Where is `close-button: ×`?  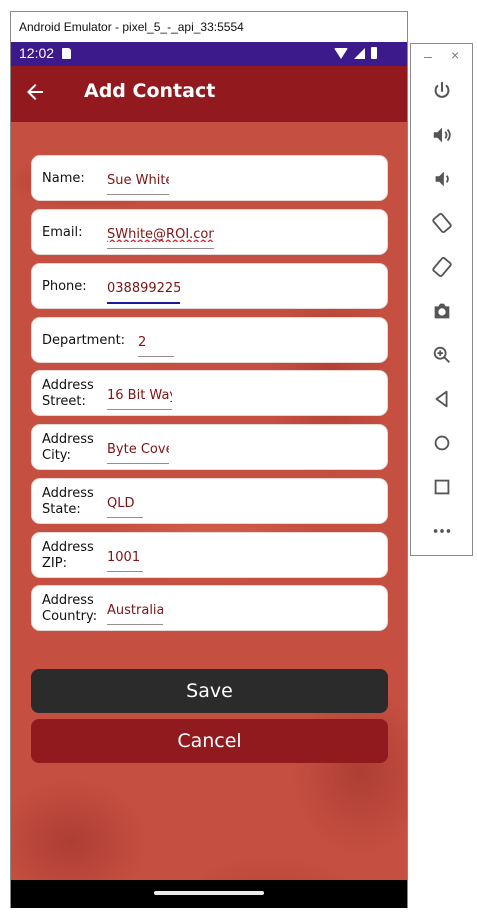
close-button: × is located at coordinates (455, 55).